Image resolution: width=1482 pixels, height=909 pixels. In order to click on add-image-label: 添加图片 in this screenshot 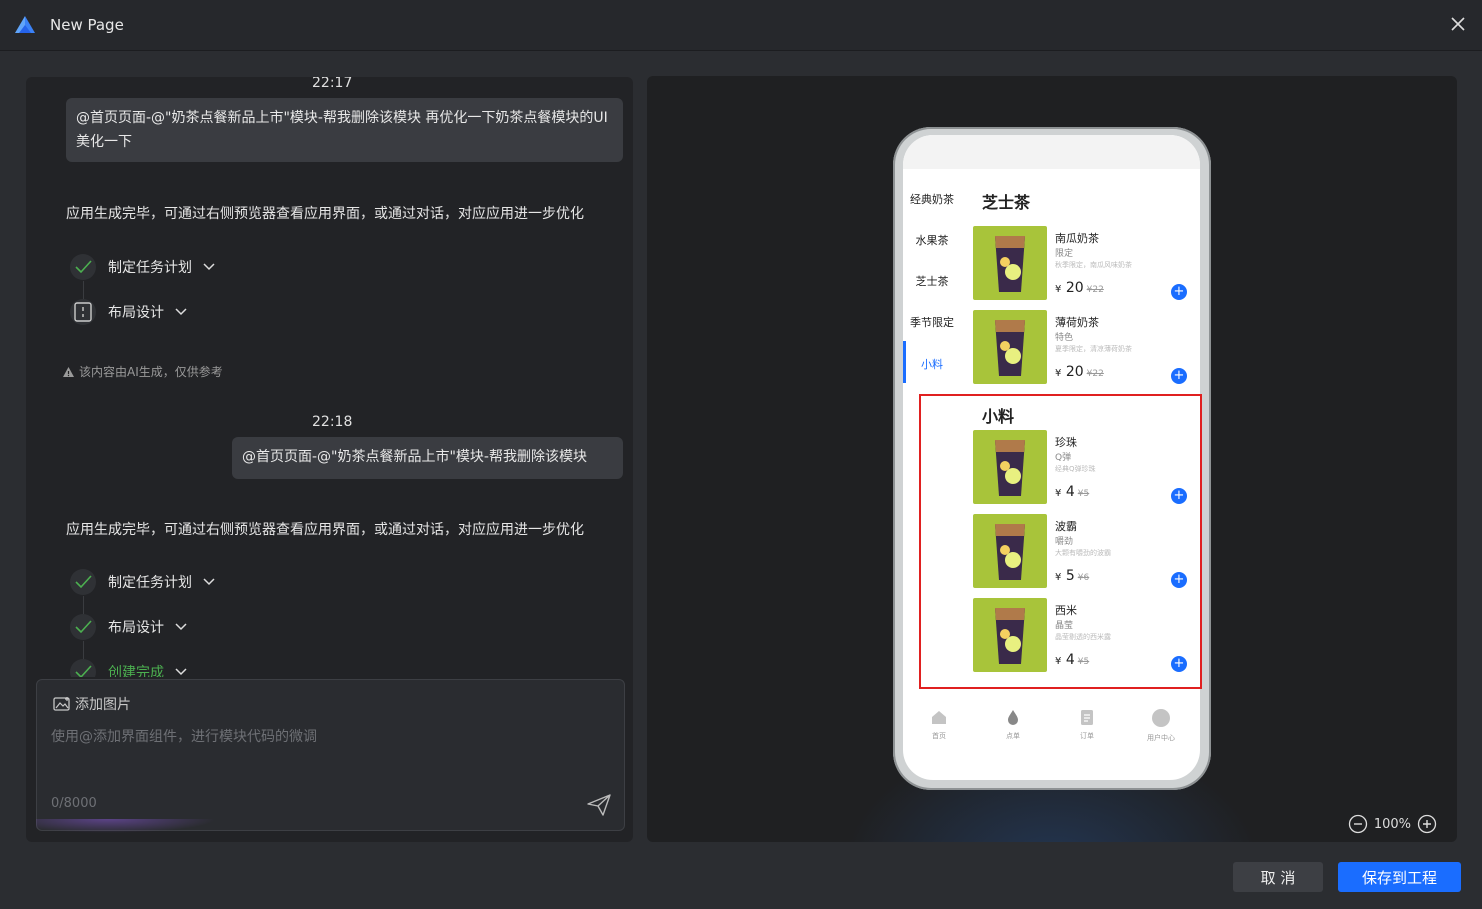, I will do `click(103, 705)`.